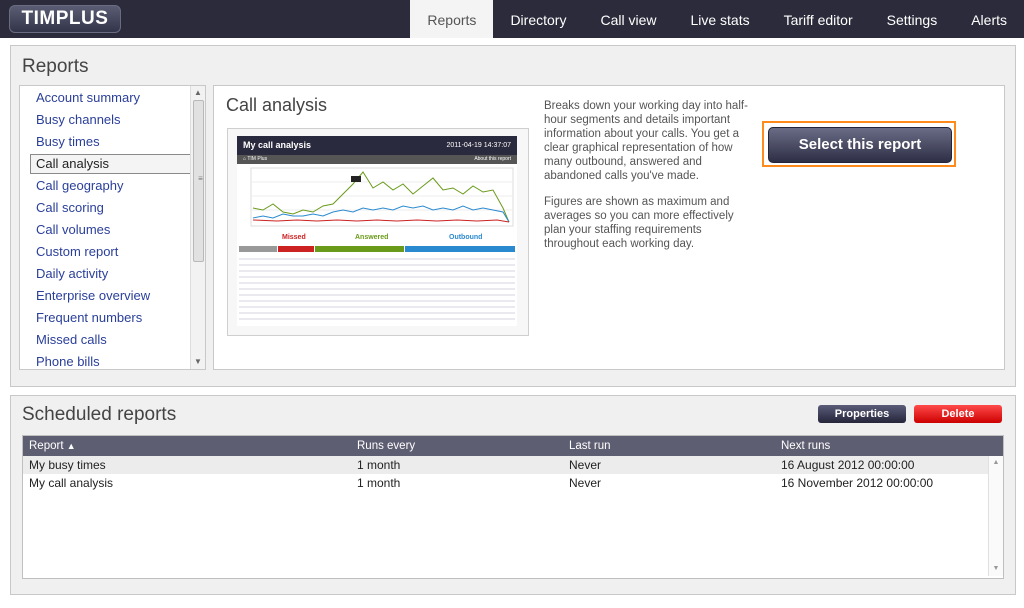  What do you see at coordinates (478, 145) in the screenshot?
I see `preview-header-date: 2011-04-19 14:37:07` at bounding box center [478, 145].